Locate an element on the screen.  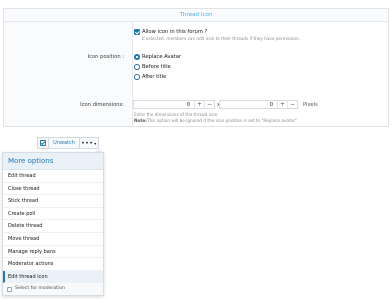
menu-item-edit-thread-icon: Edit thread icon is located at coordinates (53, 277).